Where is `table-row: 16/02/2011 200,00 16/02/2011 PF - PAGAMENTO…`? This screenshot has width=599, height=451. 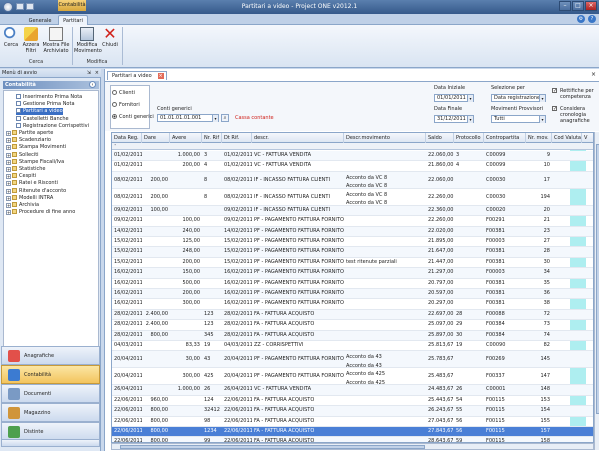 table-row: 16/02/2011 200,00 16/02/2011 PF - PAGAMENTO… is located at coordinates (352, 294).